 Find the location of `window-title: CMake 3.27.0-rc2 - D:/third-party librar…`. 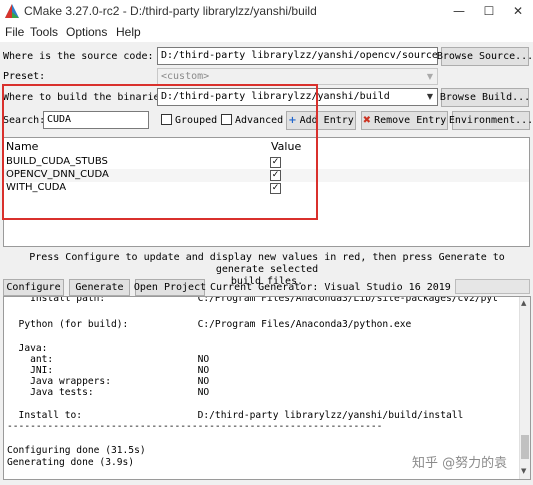

window-title: CMake 3.27.0-rc2 - D:/third-party librar… is located at coordinates (170, 11).